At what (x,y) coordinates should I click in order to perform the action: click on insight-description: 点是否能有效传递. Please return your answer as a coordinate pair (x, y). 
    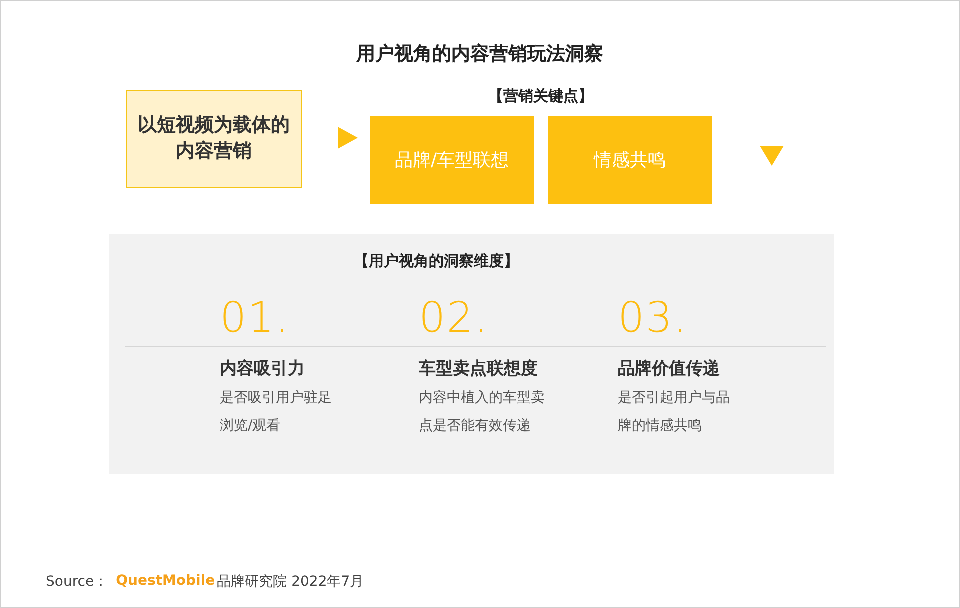
    Looking at the image, I should click on (475, 426).